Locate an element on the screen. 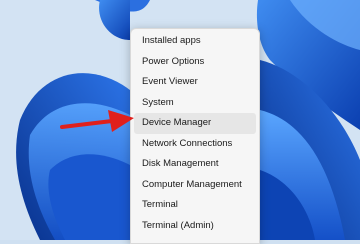 The image size is (360, 244). menu-item-computer-management: Computer Management is located at coordinates (195, 185).